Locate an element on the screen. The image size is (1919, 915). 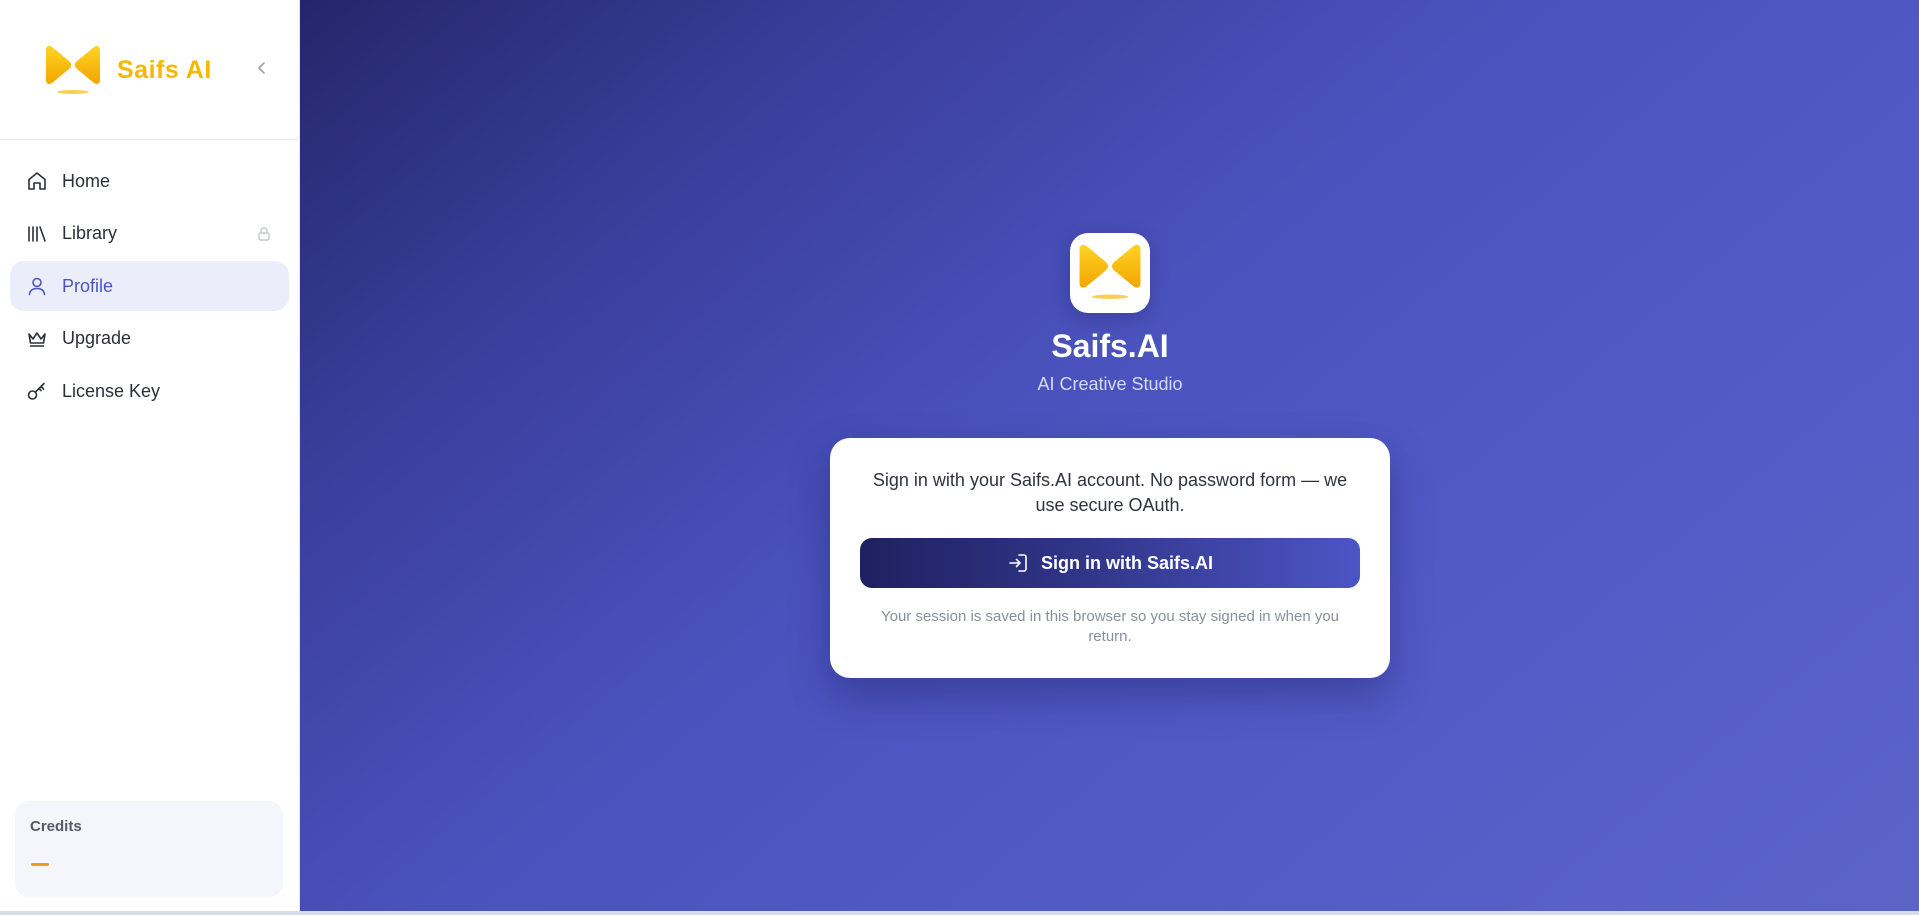
collapse-sidebar-button is located at coordinates (262, 68).